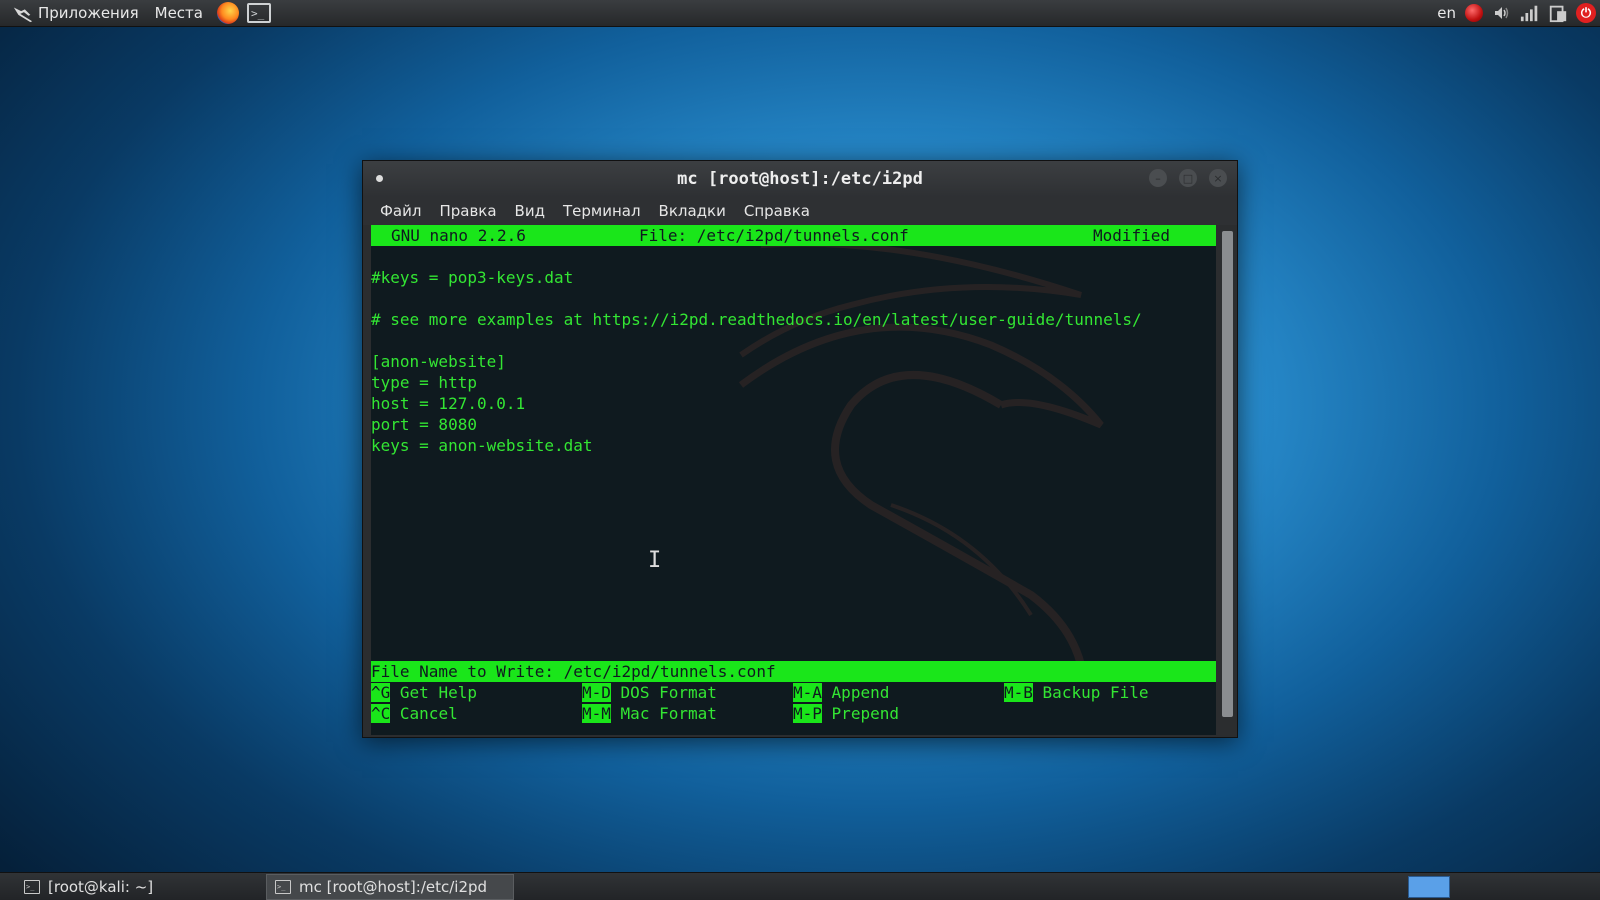 Image resolution: width=1600 pixels, height=900 pixels. What do you see at coordinates (393, 886) in the screenshot?
I see `task-label: mc [root@host]:/etc/i2pd` at bounding box center [393, 886].